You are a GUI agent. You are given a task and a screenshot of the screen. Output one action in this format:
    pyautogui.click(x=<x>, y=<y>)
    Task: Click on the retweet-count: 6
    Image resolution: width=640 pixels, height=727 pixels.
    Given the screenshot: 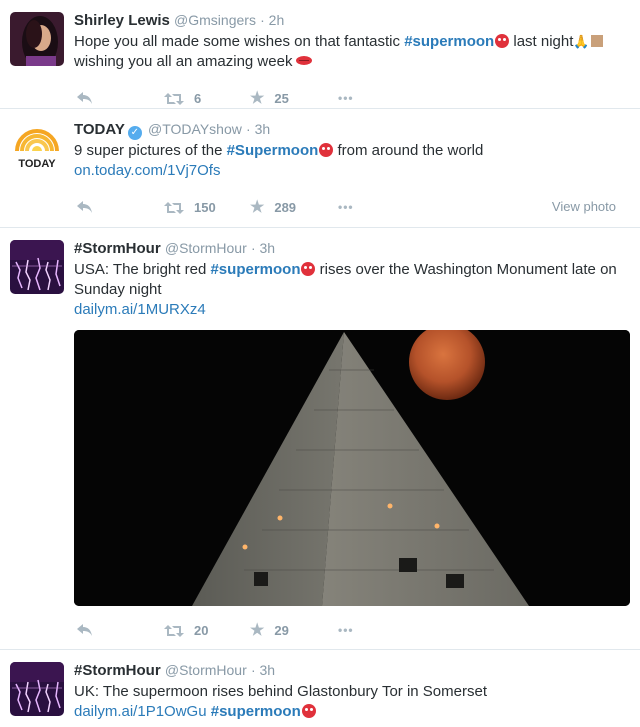 What is the action you would take?
    pyautogui.click(x=198, y=98)
    